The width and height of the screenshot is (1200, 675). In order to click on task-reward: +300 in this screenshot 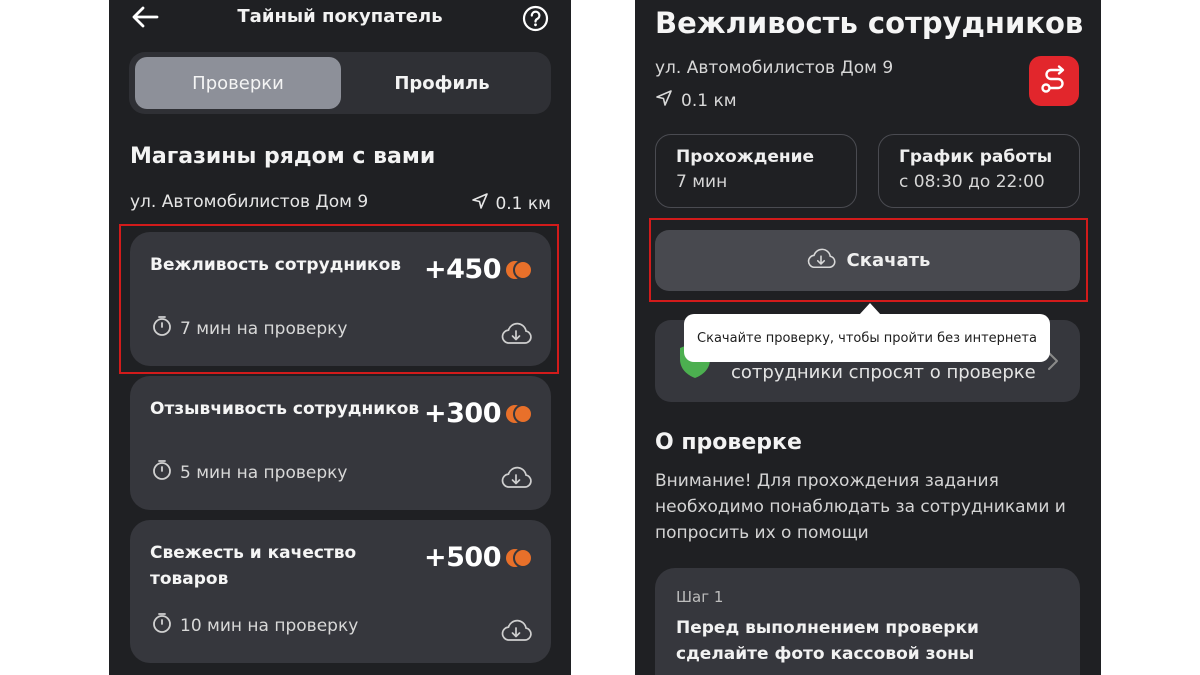, I will do `click(478, 413)`.